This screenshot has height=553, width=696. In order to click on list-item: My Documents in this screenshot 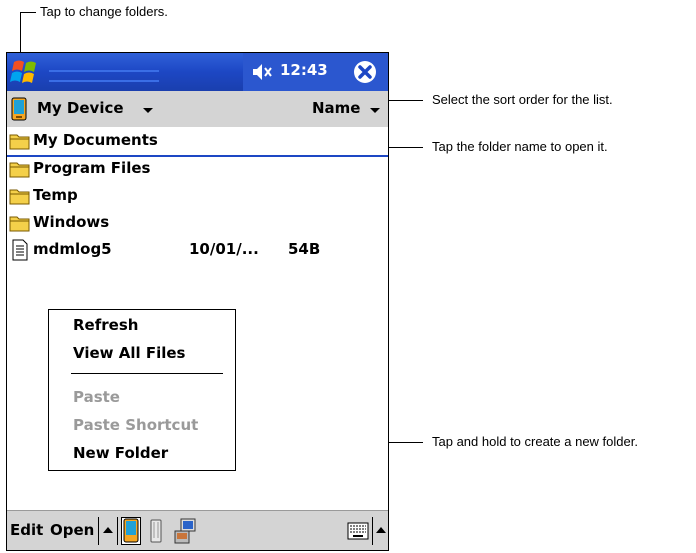, I will do `click(197, 143)`.